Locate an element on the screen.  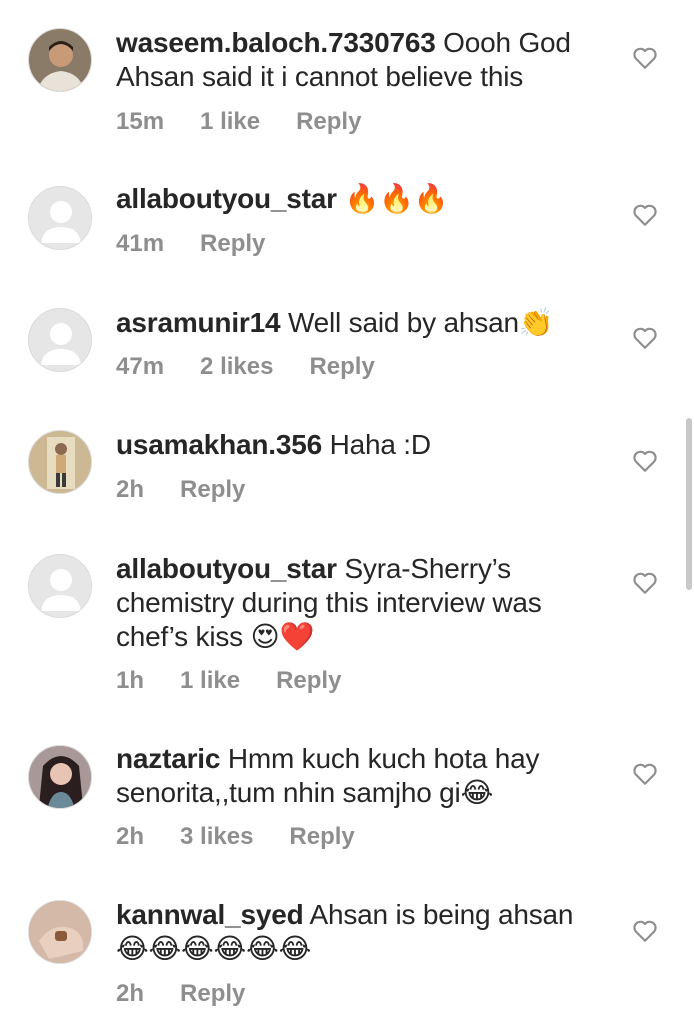
comment-likes: 2 likes is located at coordinates (236, 367).